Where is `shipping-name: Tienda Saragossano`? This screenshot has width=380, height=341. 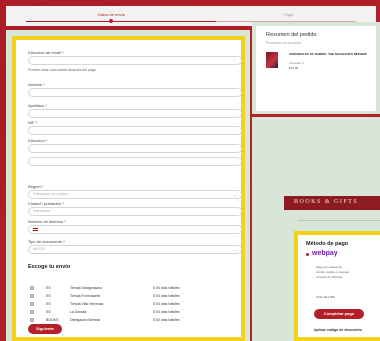
shipping-name: Tienda Saragossano is located at coordinates (86, 288).